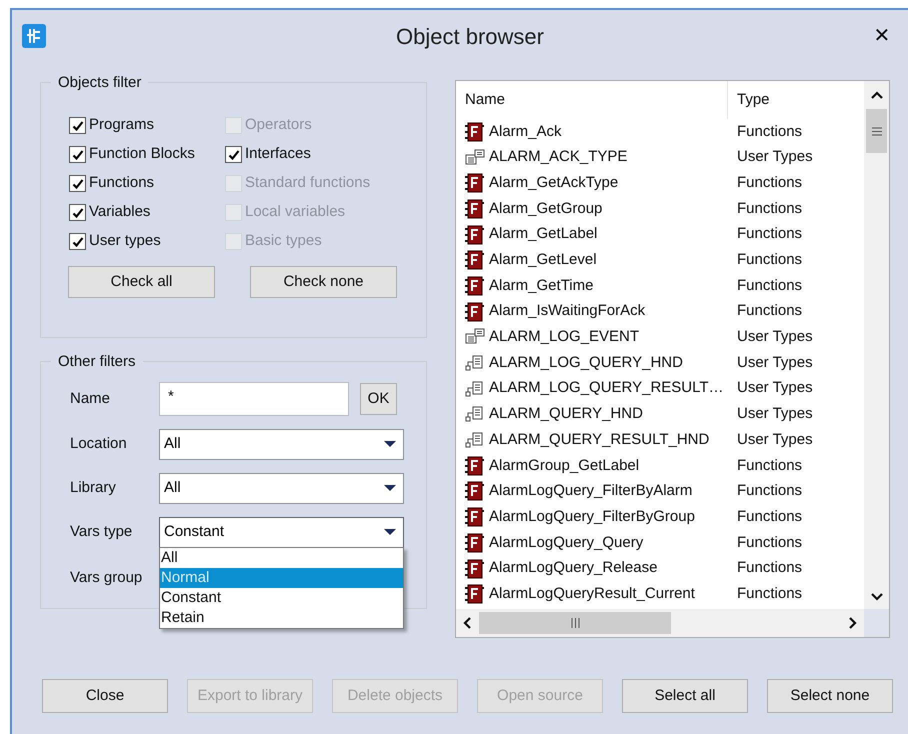  Describe the element at coordinates (545, 209) in the screenshot. I see `object-name: Alarm_GetGroup` at that location.